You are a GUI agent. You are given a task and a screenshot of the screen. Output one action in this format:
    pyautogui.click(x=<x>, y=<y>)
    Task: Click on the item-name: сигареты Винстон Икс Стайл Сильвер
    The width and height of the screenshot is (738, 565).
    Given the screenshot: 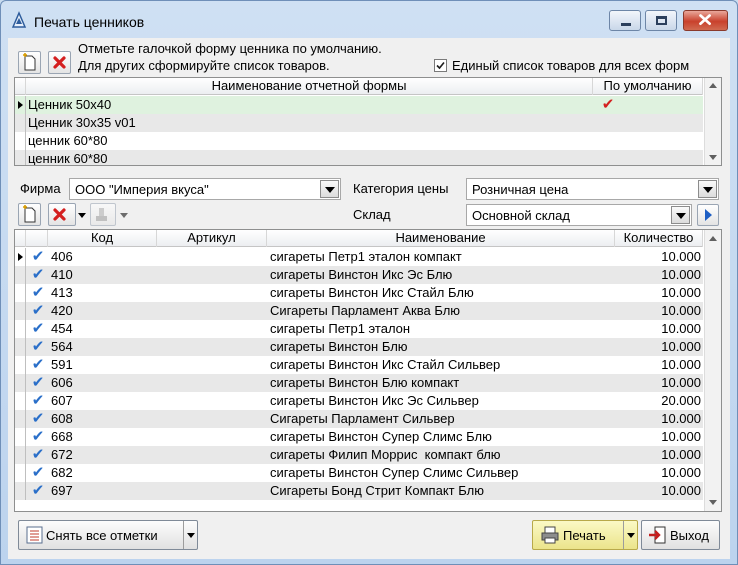 What is the action you would take?
    pyautogui.click(x=385, y=364)
    